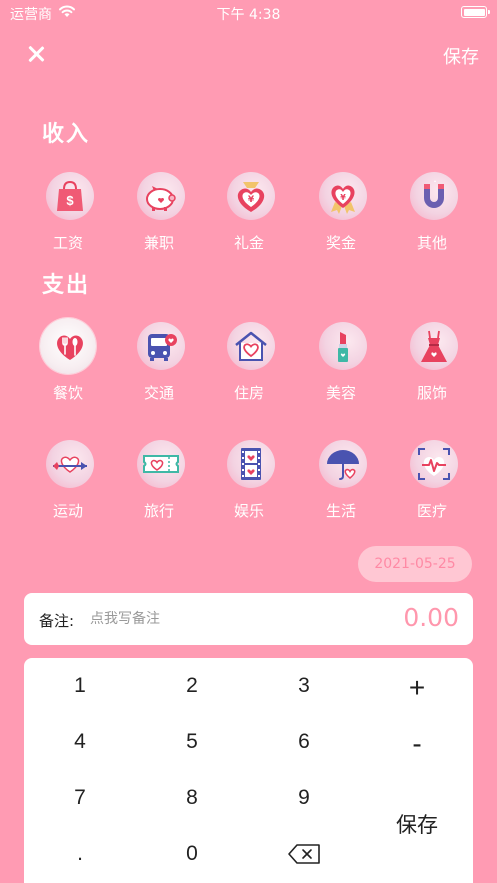 This screenshot has width=497, height=883. I want to click on category-expense-sports: 运动, so click(68, 483).